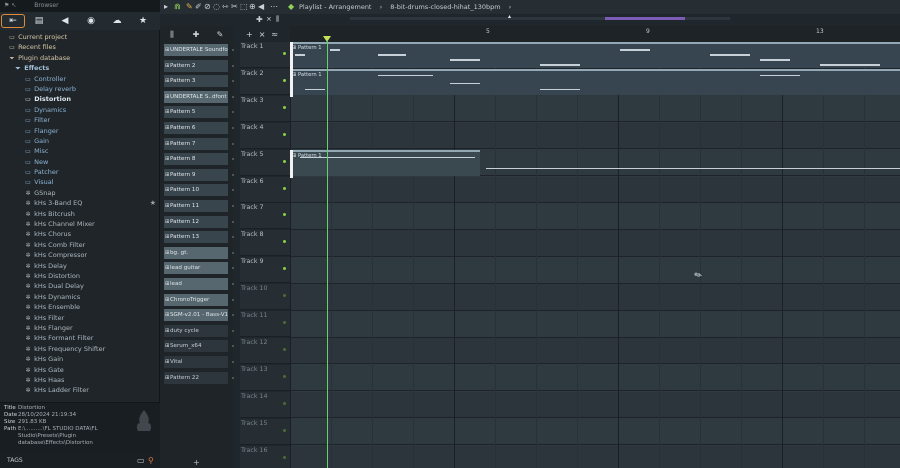 This screenshot has width=900, height=468. Describe the element at coordinates (80, 328) in the screenshot. I see `browser-tree-item: ✲ kHs Flanger` at that location.